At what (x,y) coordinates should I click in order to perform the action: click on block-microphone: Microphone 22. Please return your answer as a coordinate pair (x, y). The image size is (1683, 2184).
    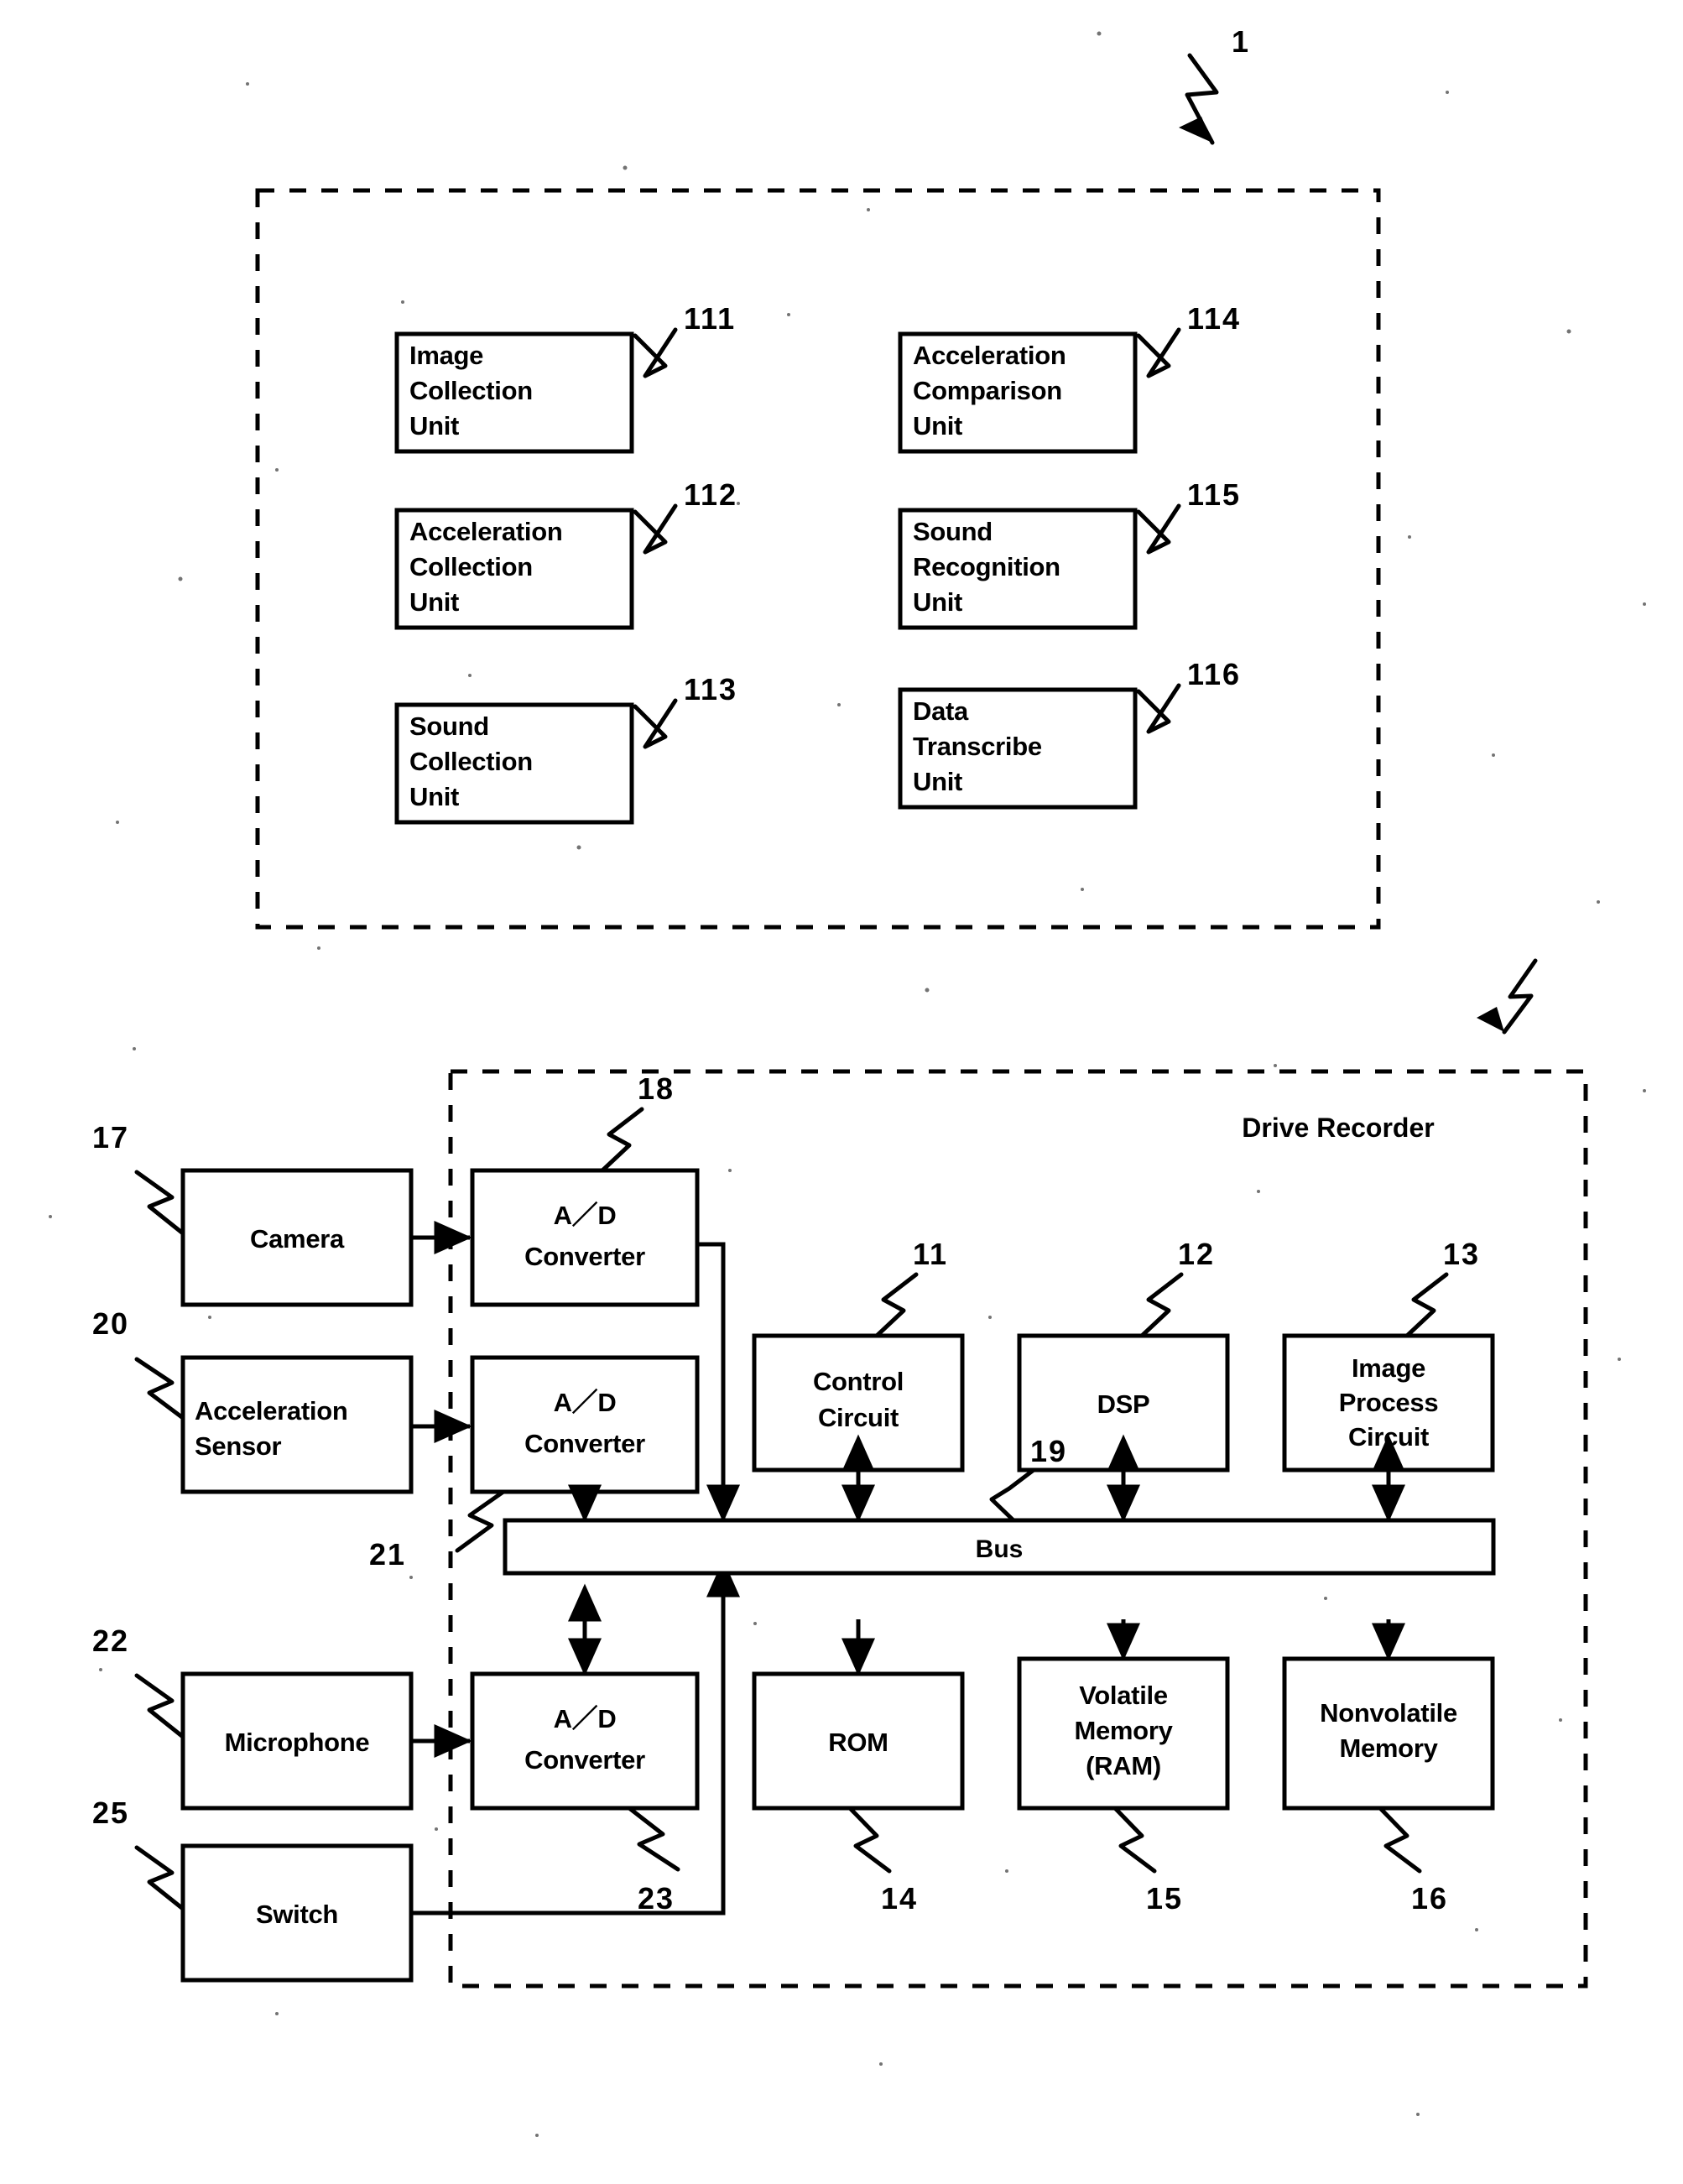
    Looking at the image, I should click on (253, 1717).